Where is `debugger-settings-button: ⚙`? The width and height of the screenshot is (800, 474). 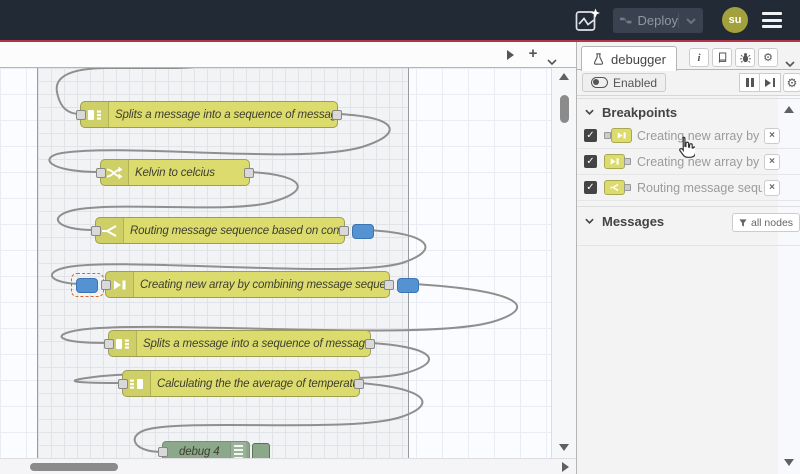
debugger-settings-button: ⚙ is located at coordinates (791, 82).